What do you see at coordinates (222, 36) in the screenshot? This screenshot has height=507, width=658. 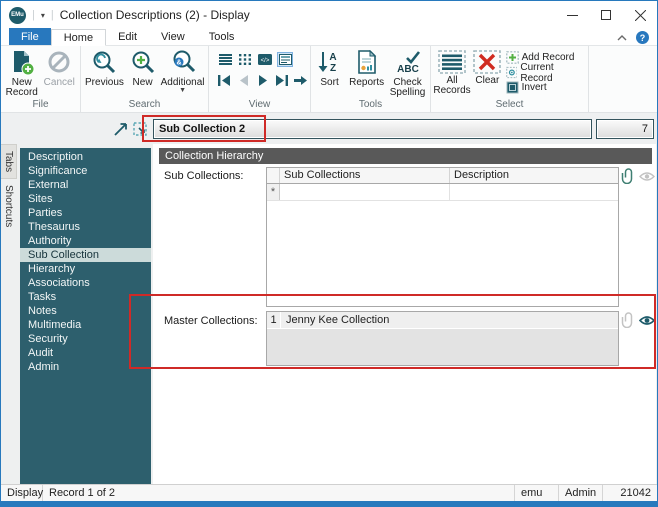 I see `tab-tools: Tools` at bounding box center [222, 36].